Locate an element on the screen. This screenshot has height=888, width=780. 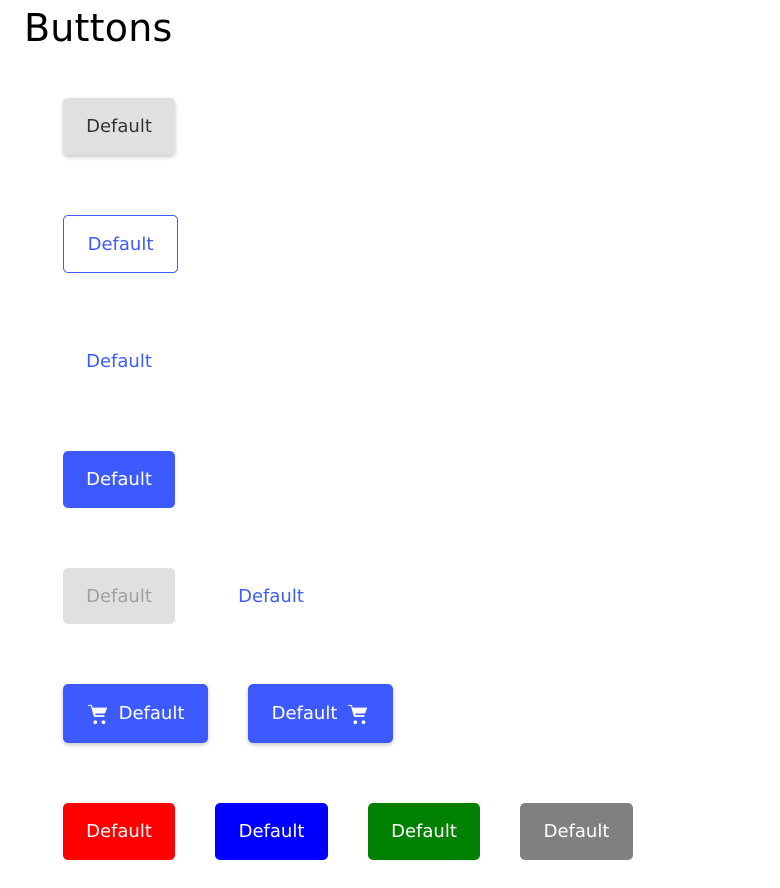
red-button: Default is located at coordinates (119, 831).